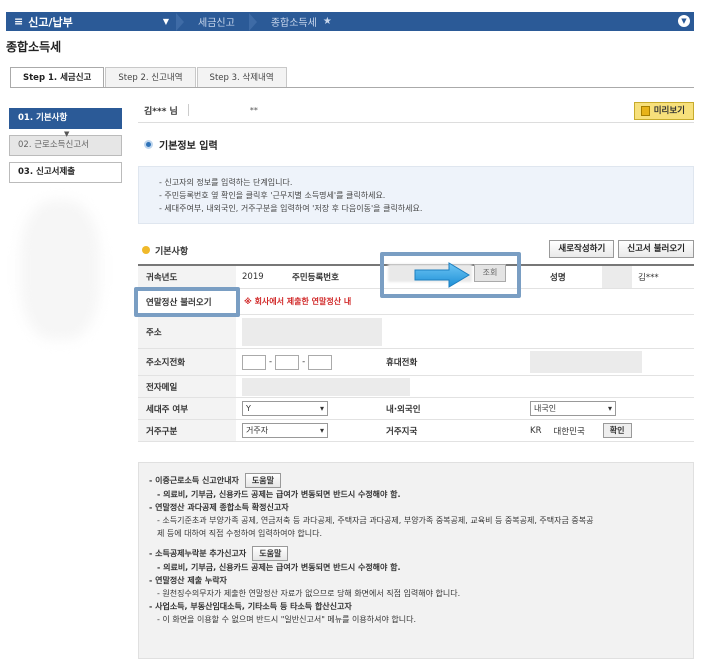 Image resolution: width=701 pixels, height=659 pixels. I want to click on preview-button: 미리보기, so click(663, 111).